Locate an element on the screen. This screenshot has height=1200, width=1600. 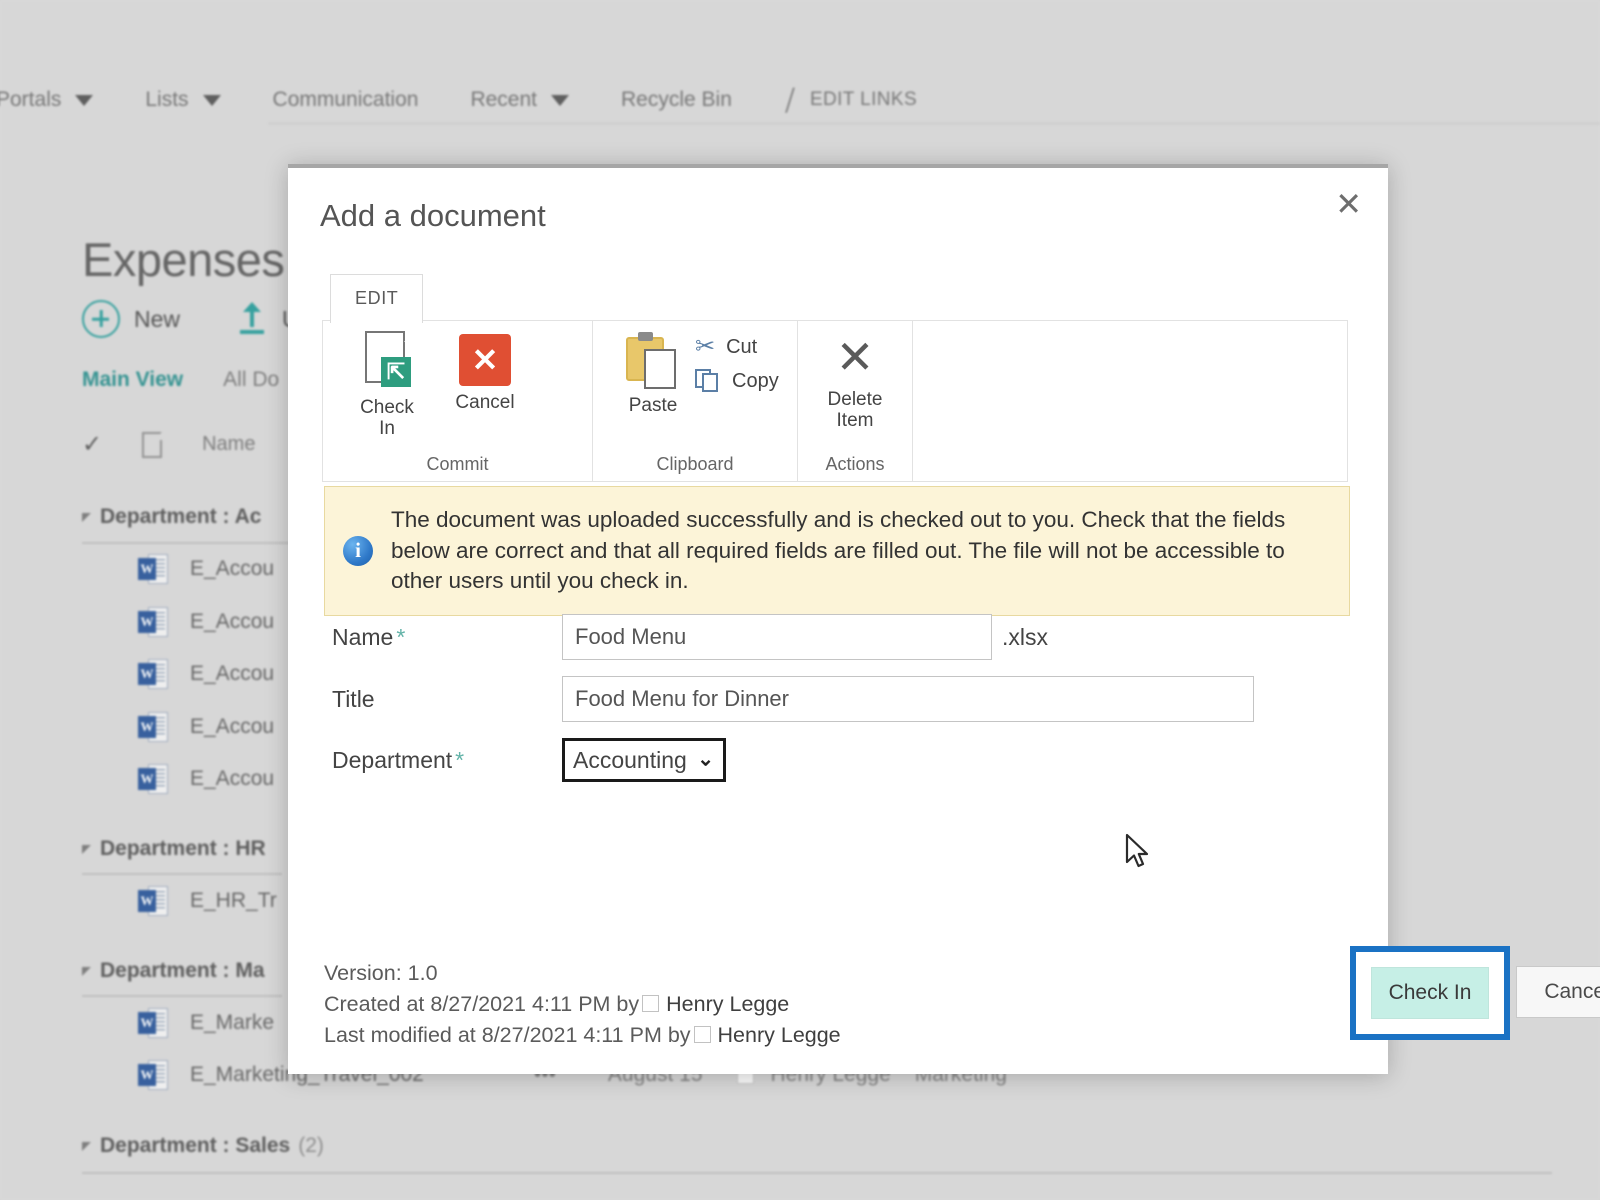
list-item: W E_HR_Tr is located at coordinates (207, 901).